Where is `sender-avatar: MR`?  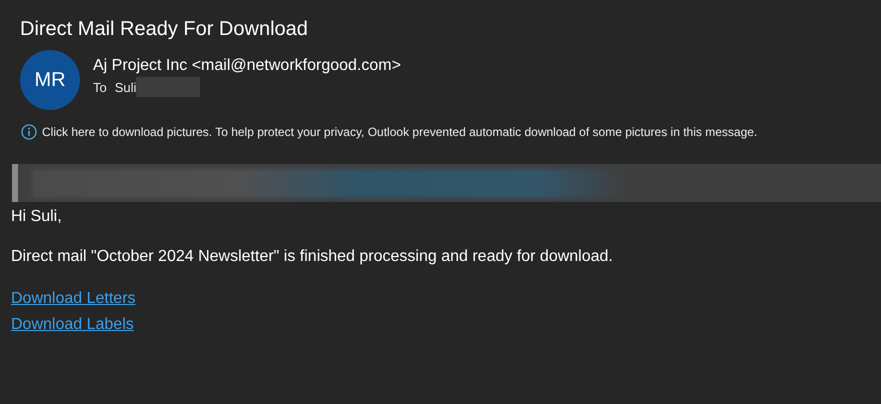 sender-avatar: MR is located at coordinates (50, 80).